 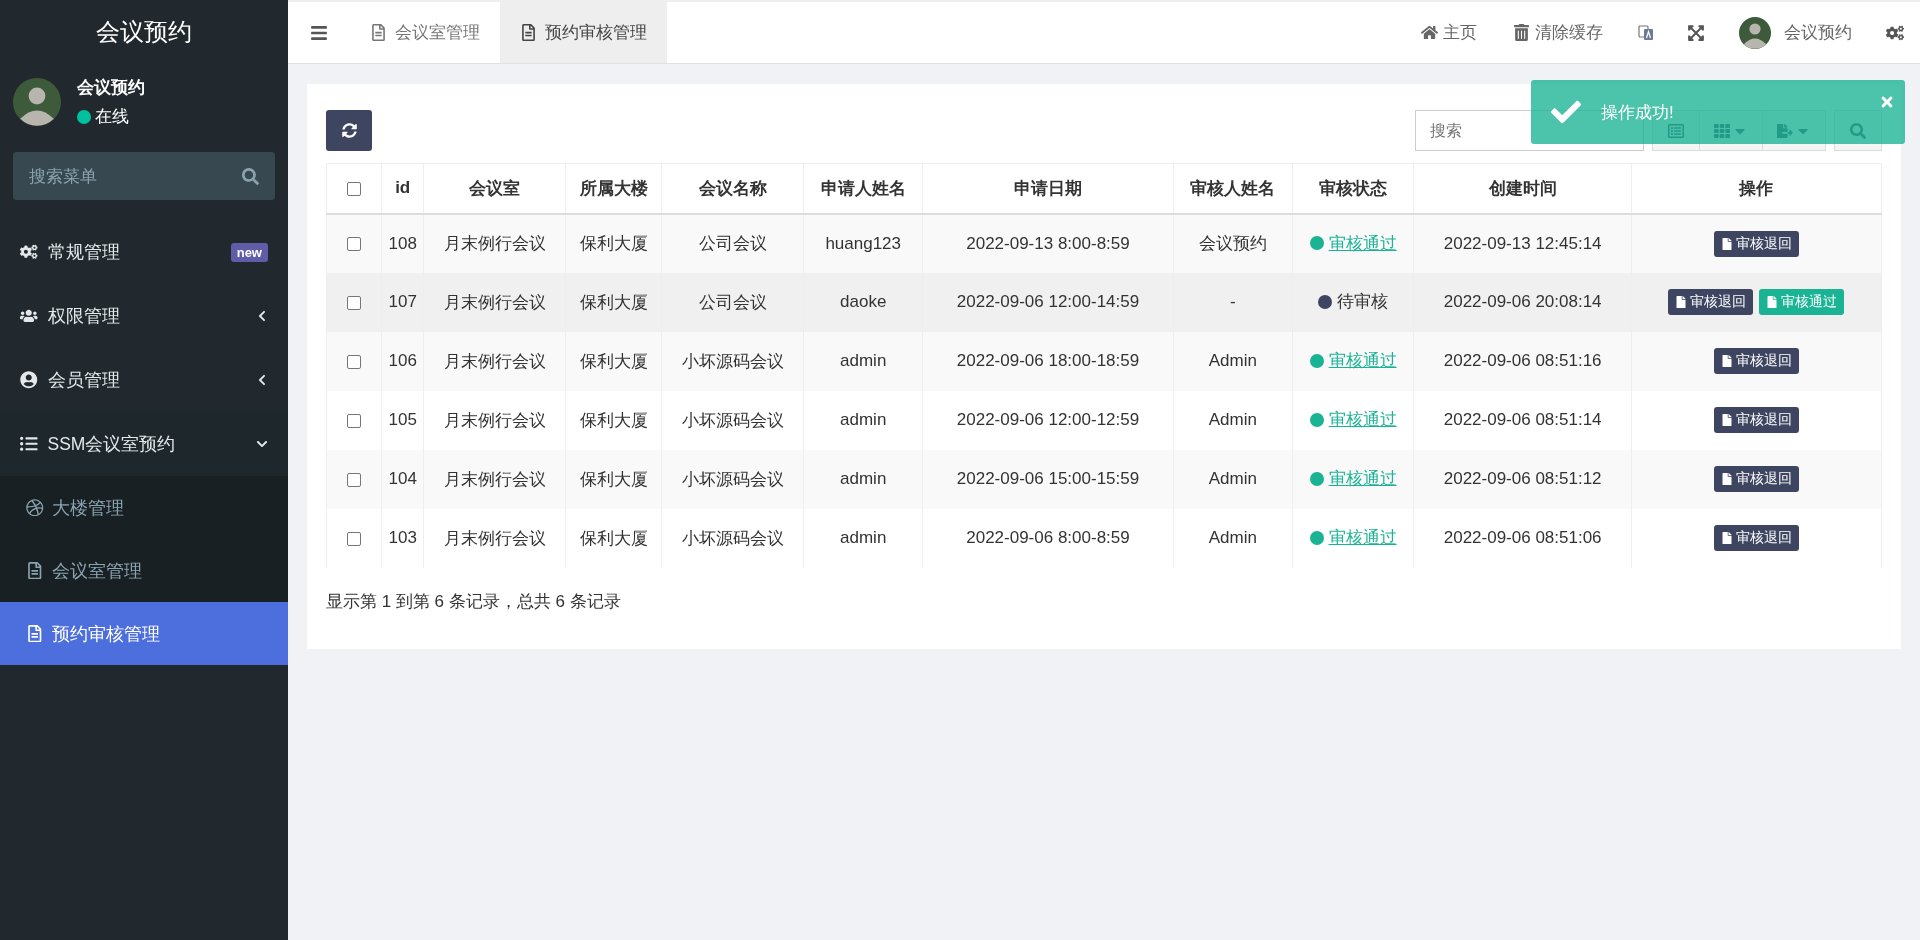 I want to click on table-cell: 2022-09-06 20:08:14, so click(x=1522, y=302).